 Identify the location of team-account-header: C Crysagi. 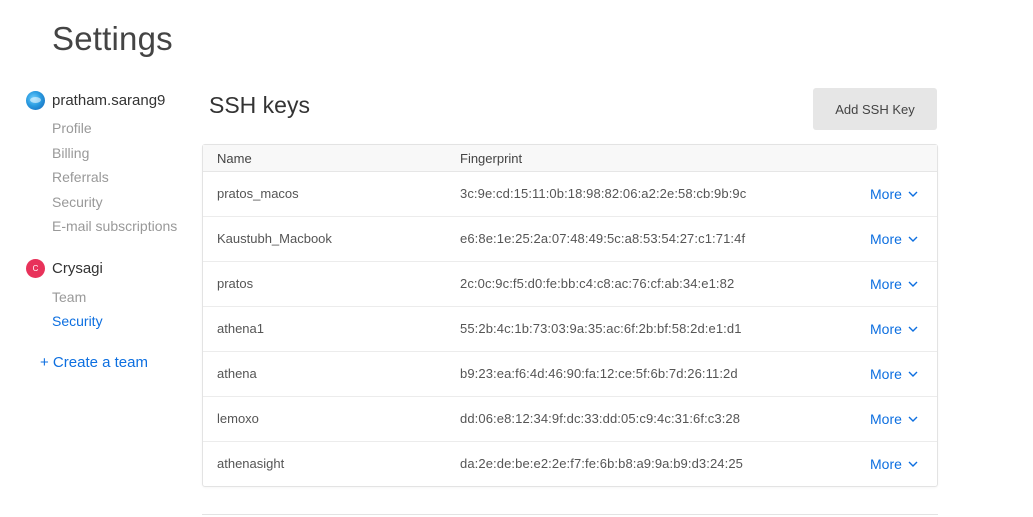
(111, 269).